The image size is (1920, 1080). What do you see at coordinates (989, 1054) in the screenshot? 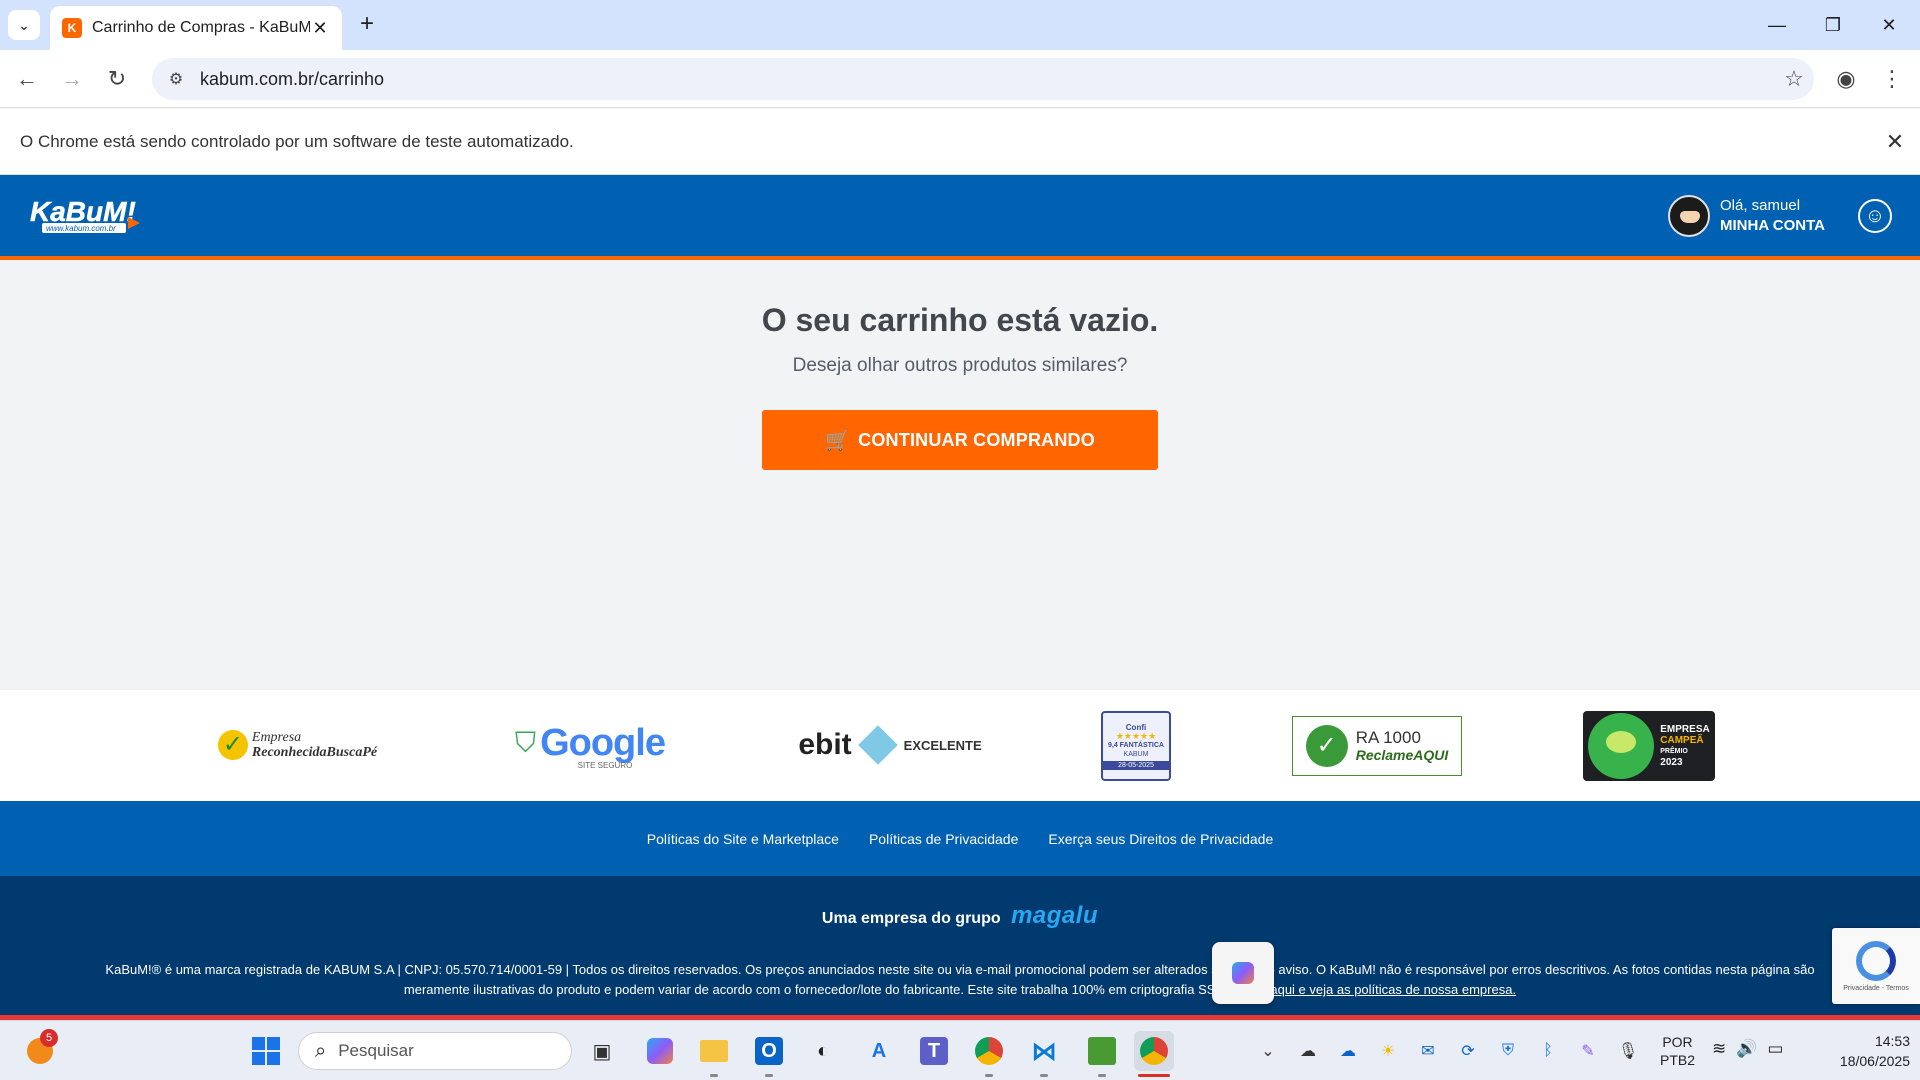
I see `chrome-icon` at bounding box center [989, 1054].